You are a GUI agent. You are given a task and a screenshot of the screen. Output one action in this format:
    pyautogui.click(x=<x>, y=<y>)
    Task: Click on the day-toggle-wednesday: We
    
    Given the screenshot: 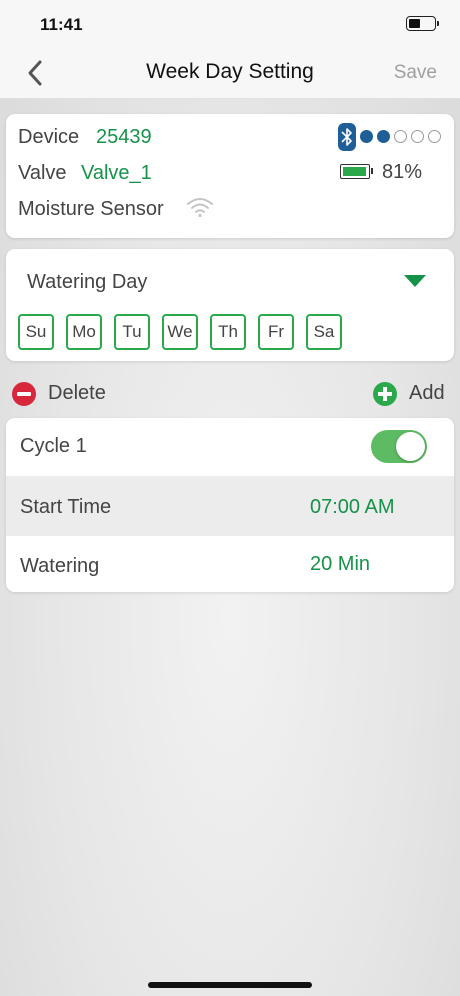 What is the action you would take?
    pyautogui.click(x=180, y=332)
    